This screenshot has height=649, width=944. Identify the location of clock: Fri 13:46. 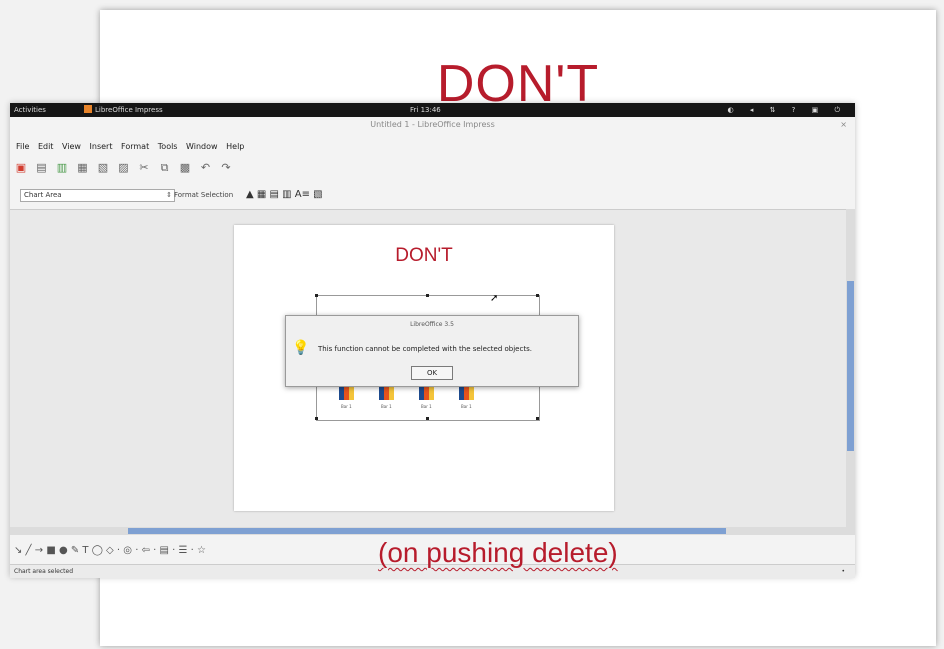
(425, 110).